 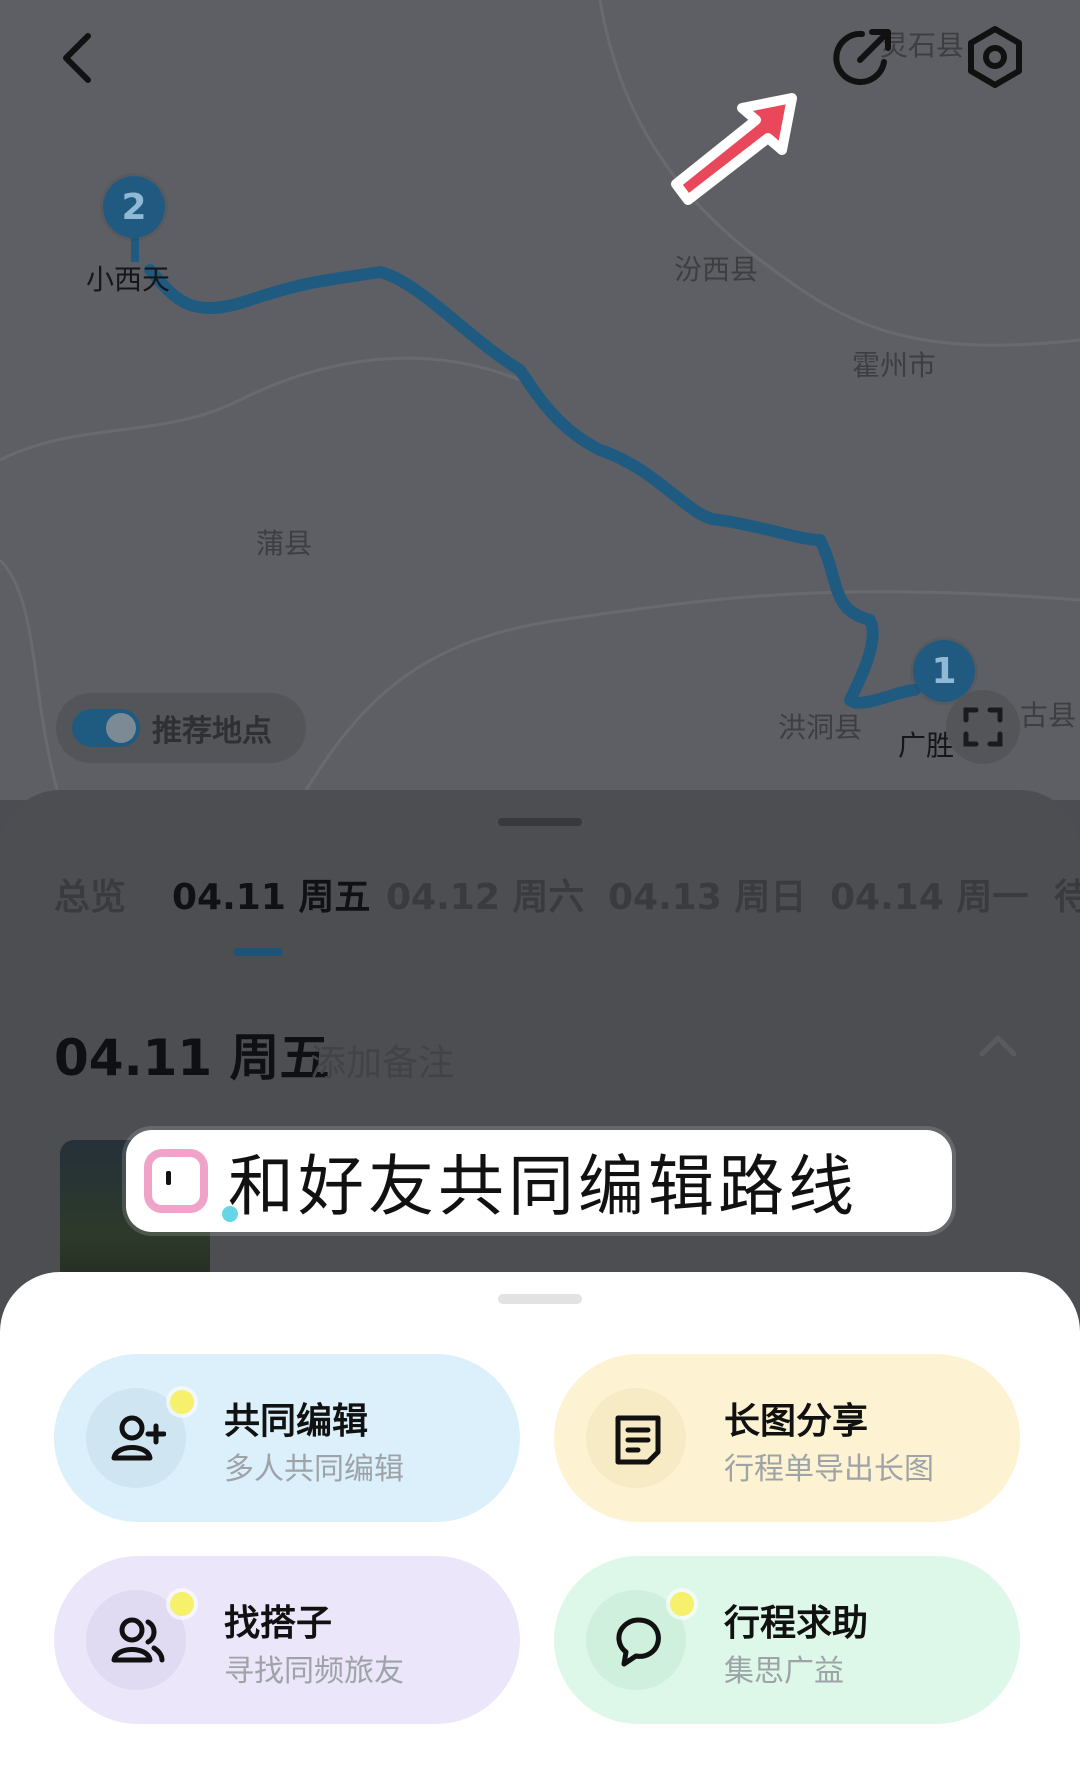 I want to click on tab-overview: 总览, so click(x=90, y=894).